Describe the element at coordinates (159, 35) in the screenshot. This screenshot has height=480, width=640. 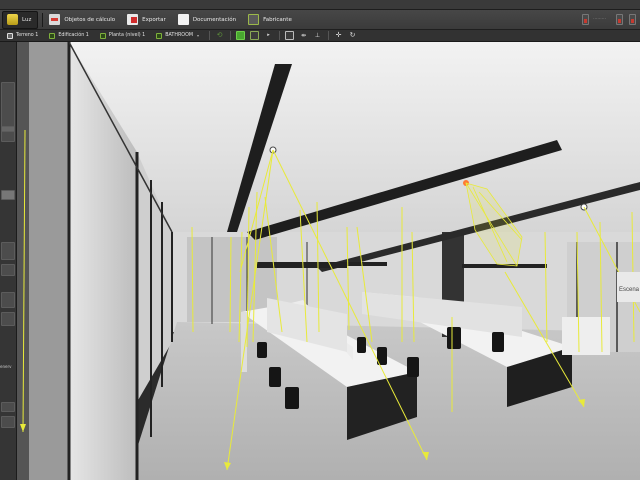
I see `room-icon` at that location.